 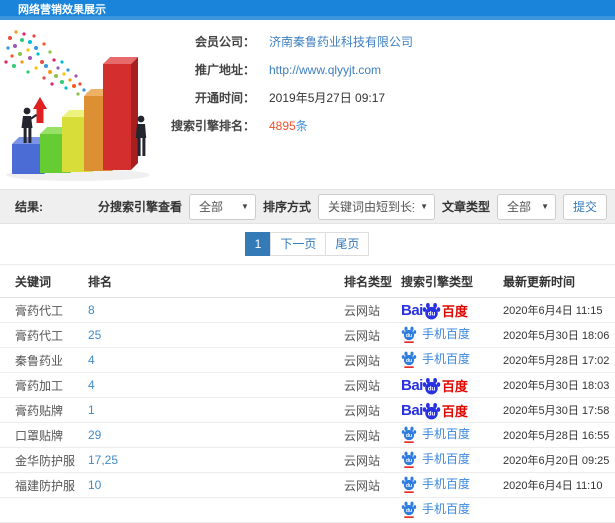 I want to click on sort-filter-select: 关键词由短到长排序 ▼, so click(x=376, y=206).